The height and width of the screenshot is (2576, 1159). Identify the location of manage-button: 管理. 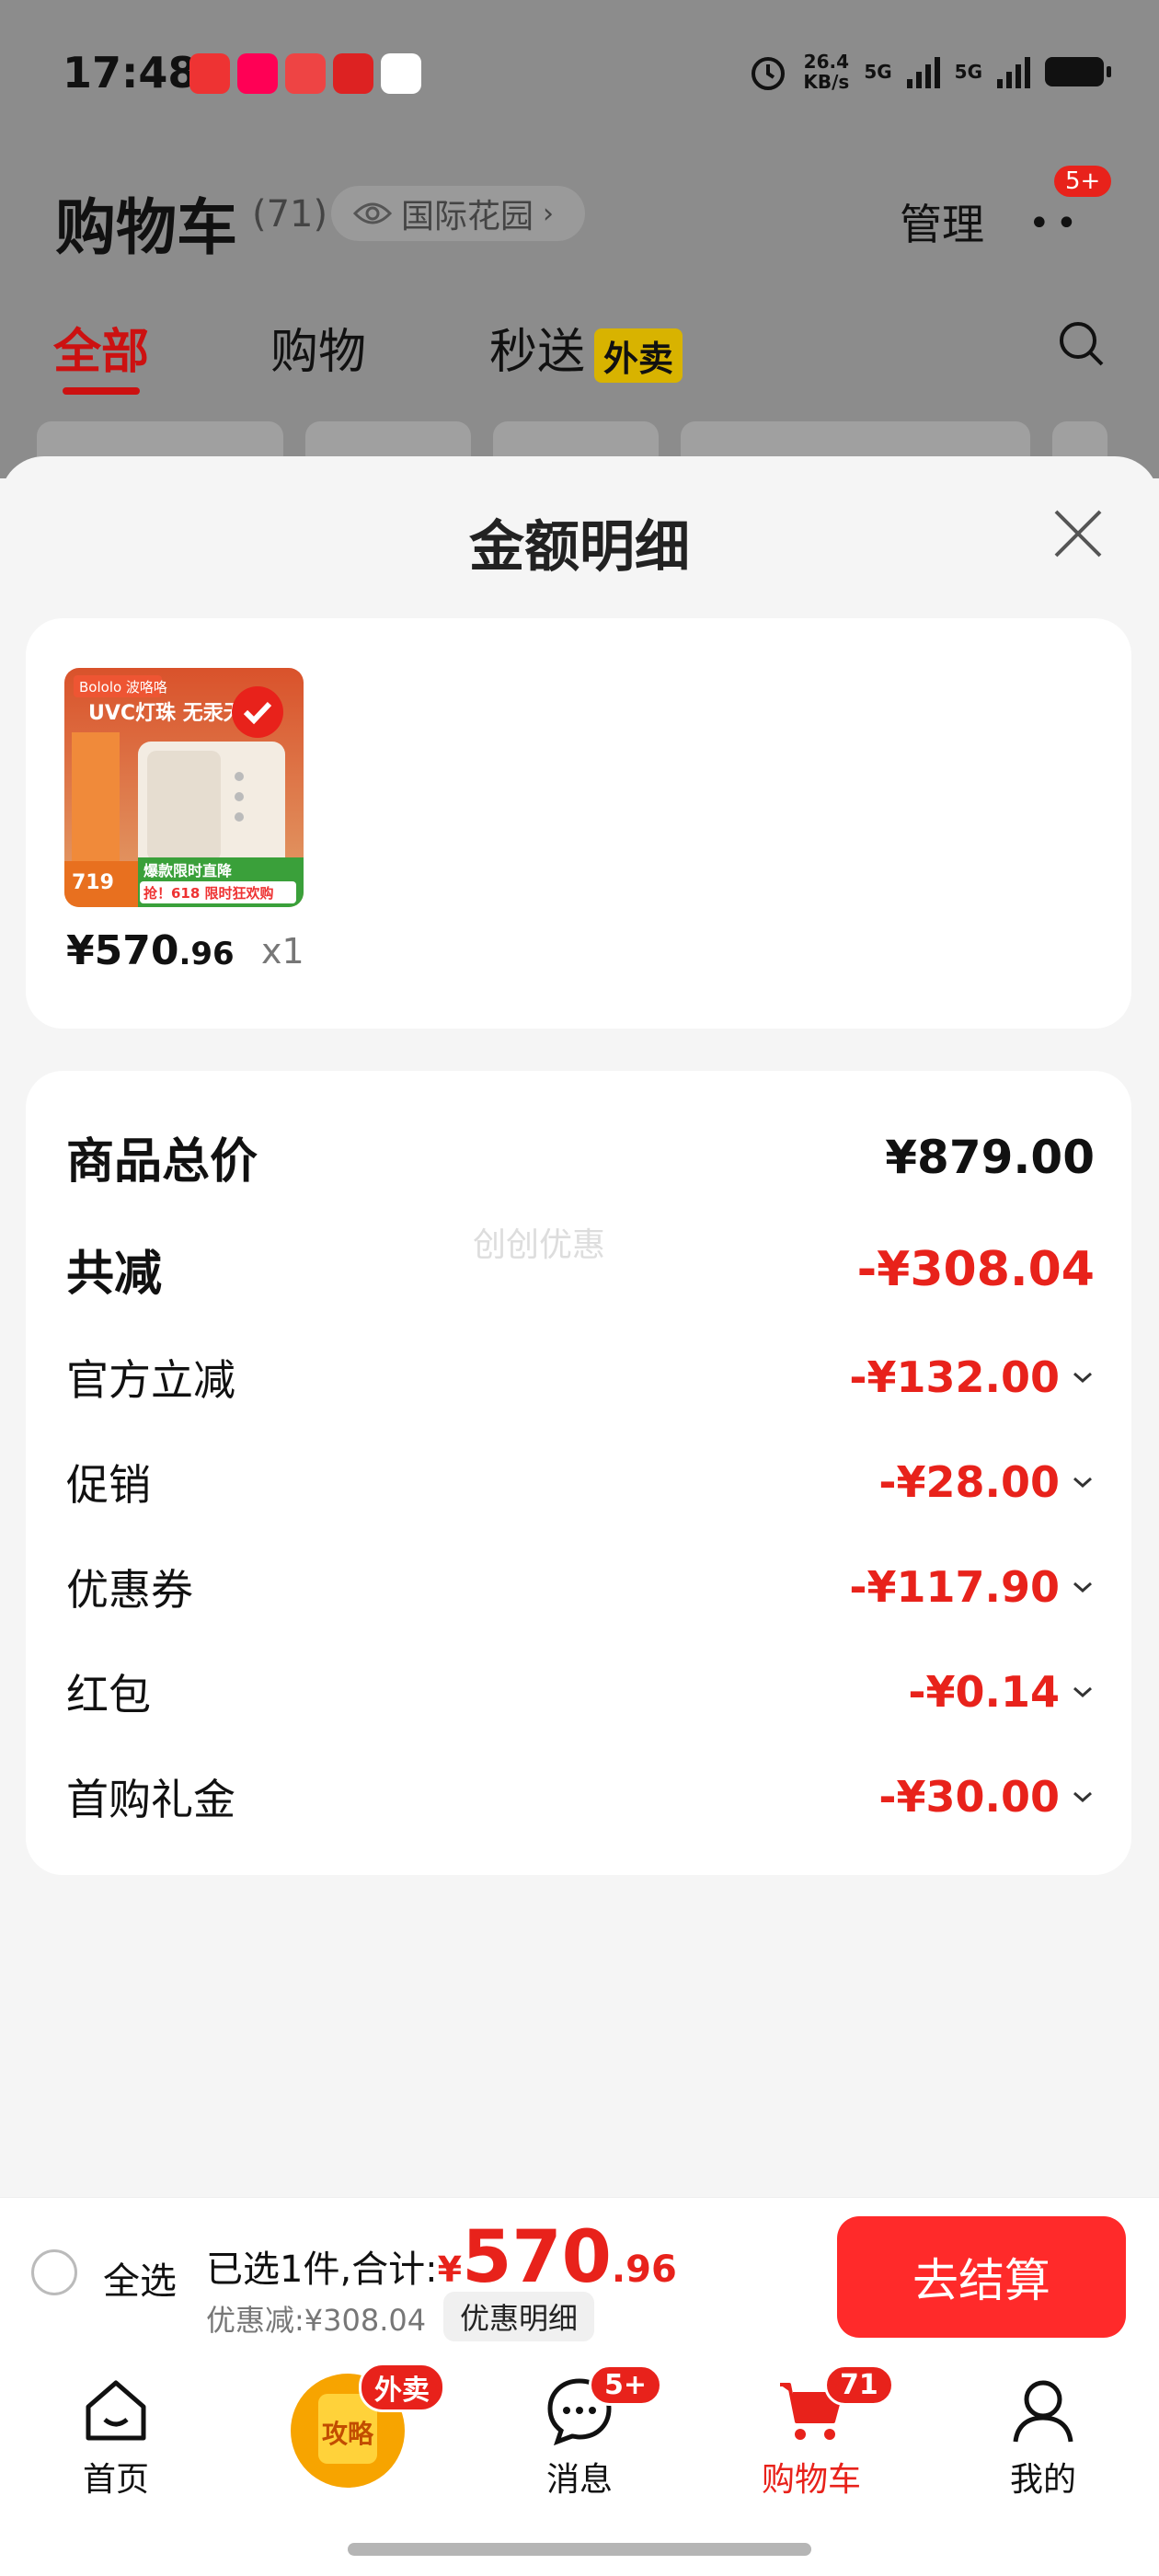
(942, 221).